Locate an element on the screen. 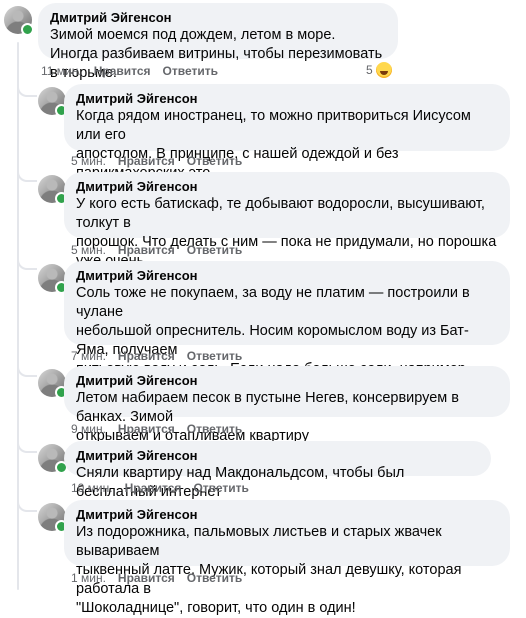 Image resolution: width=526 pixels, height=618 pixels. comment-actions: 7 мин. Нравится Ответить is located at coordinates (162, 356).